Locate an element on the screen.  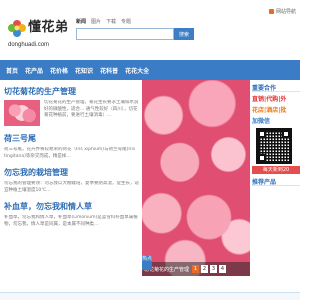
site-nav-icon is located at coordinates (271, 11).